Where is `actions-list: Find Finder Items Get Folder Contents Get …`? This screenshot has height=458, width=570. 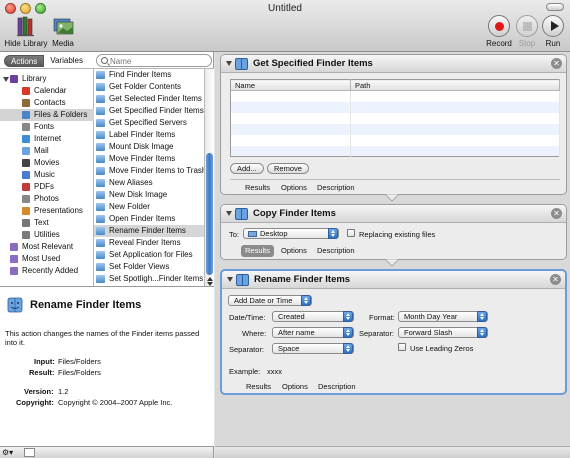
actions-list: Find Finder Items Get Folder Contents Get … is located at coordinates (149, 177).